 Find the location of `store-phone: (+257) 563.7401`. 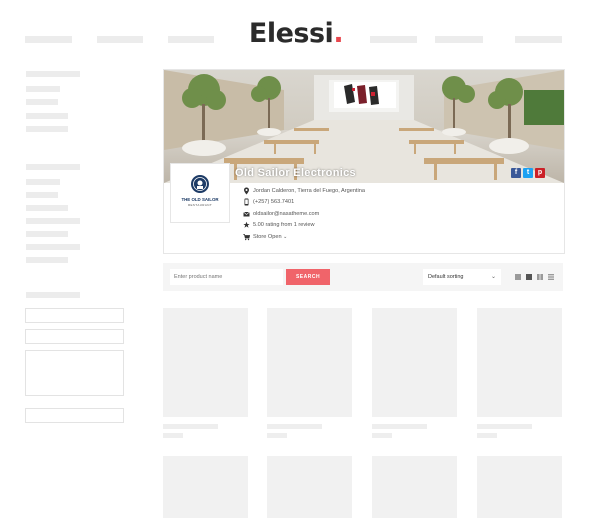

store-phone: (+257) 563.7401 is located at coordinates (273, 202).